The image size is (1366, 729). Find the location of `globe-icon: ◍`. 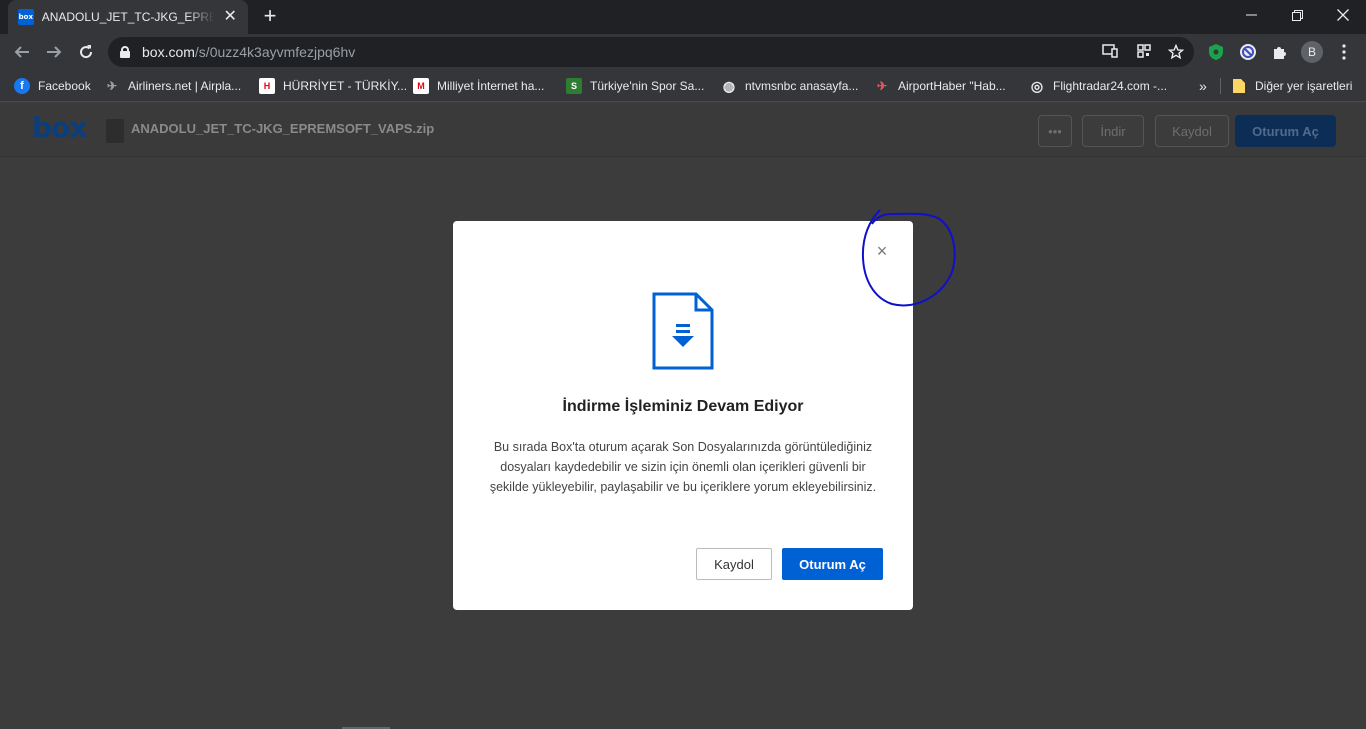

globe-icon: ◍ is located at coordinates (729, 85).